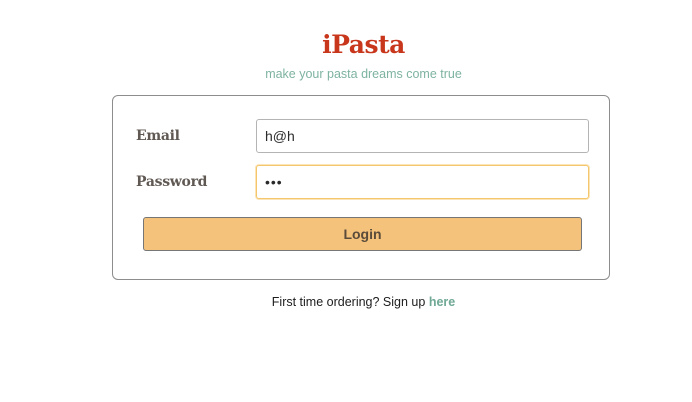  What do you see at coordinates (442, 302) in the screenshot?
I see `signup-link: here` at bounding box center [442, 302].